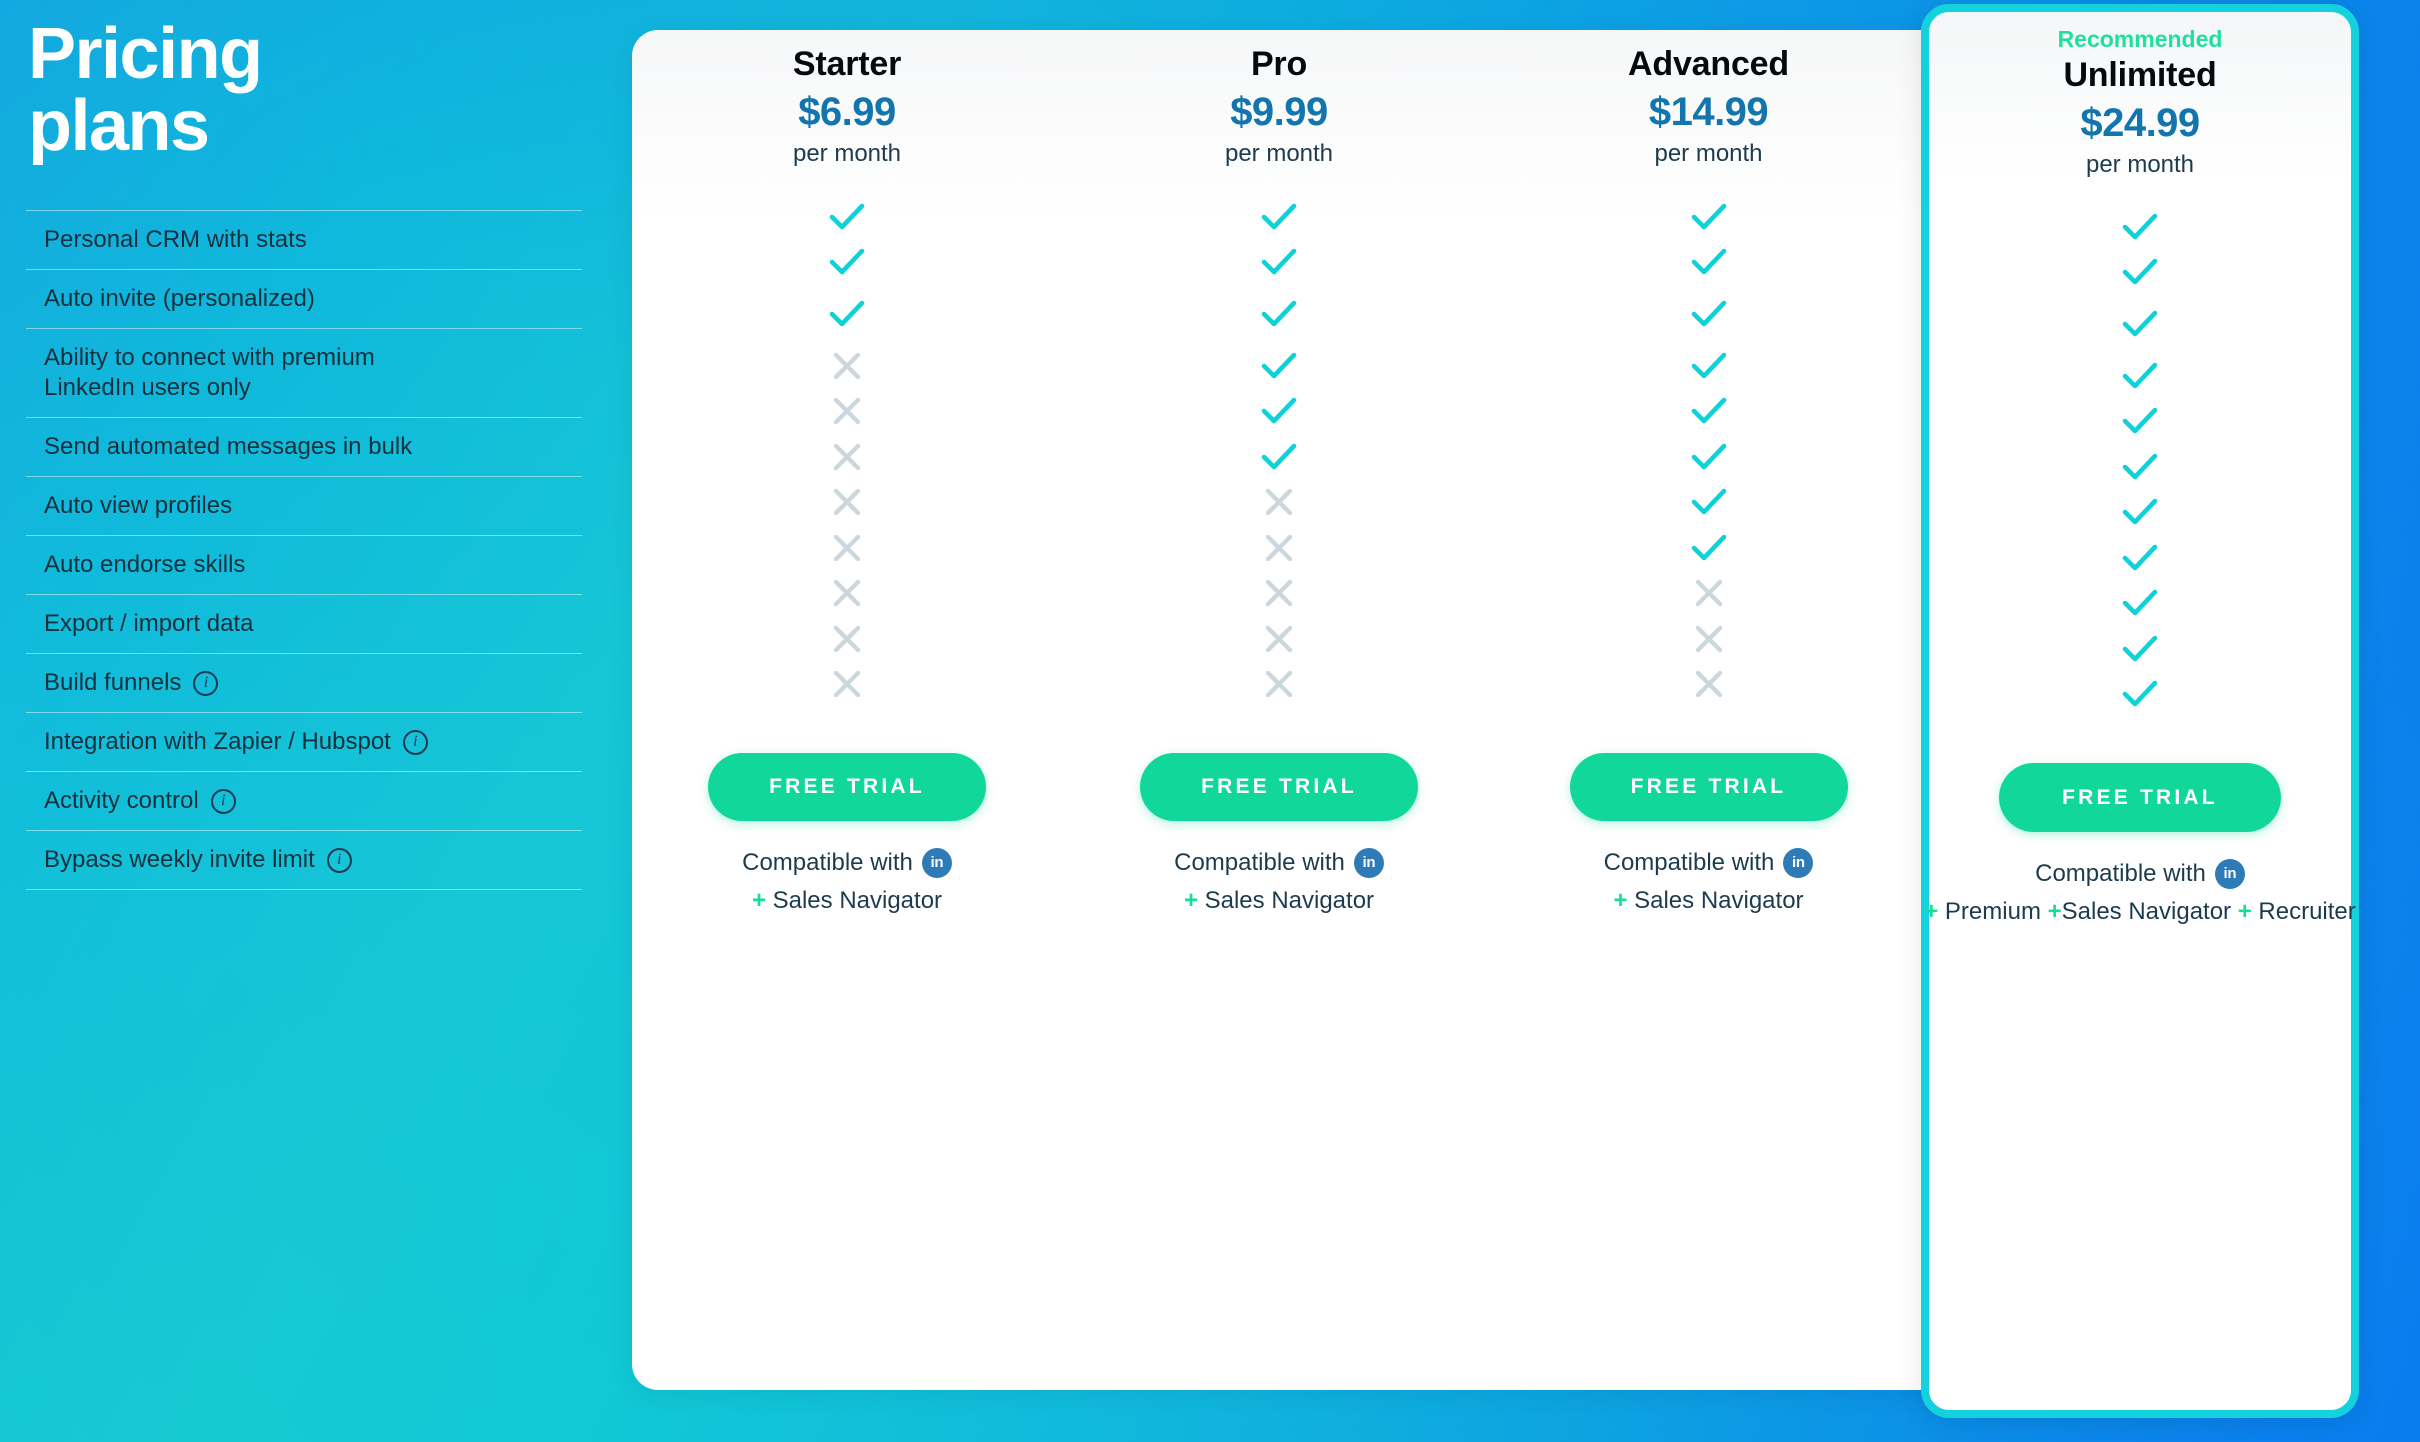 This screenshot has width=2420, height=1442. What do you see at coordinates (149, 623) in the screenshot?
I see `feature-label: Export / import data` at bounding box center [149, 623].